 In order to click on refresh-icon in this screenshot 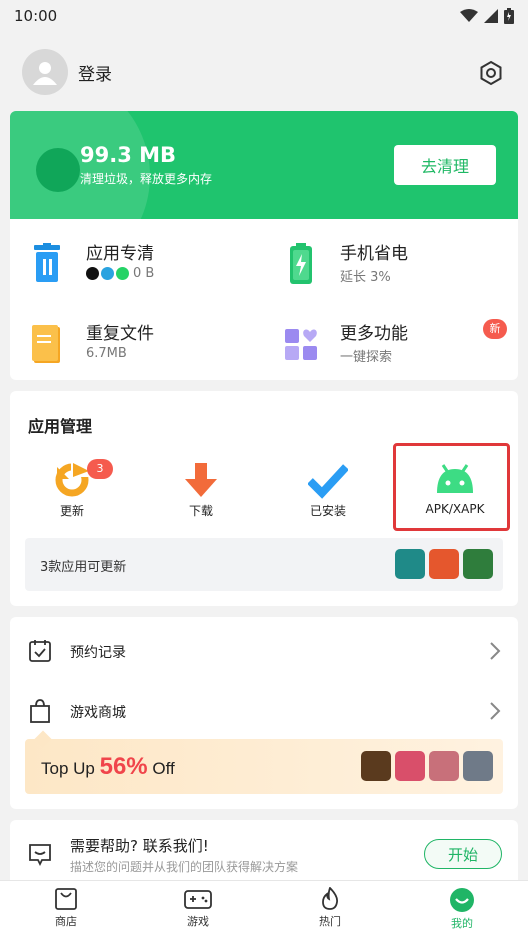, I will do `click(73, 479)`.